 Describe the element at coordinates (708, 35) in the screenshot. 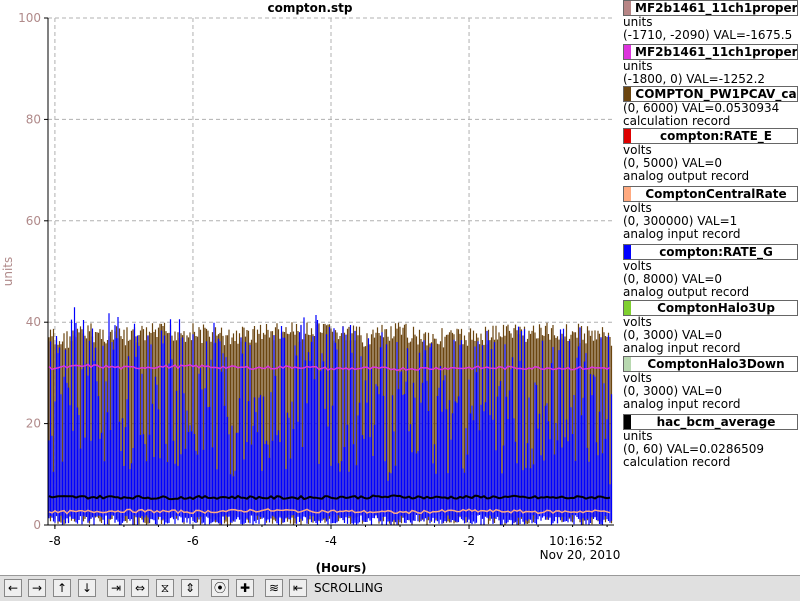

I see `legend-value-line: (-1710, -2090) VAL=-1675.5` at that location.